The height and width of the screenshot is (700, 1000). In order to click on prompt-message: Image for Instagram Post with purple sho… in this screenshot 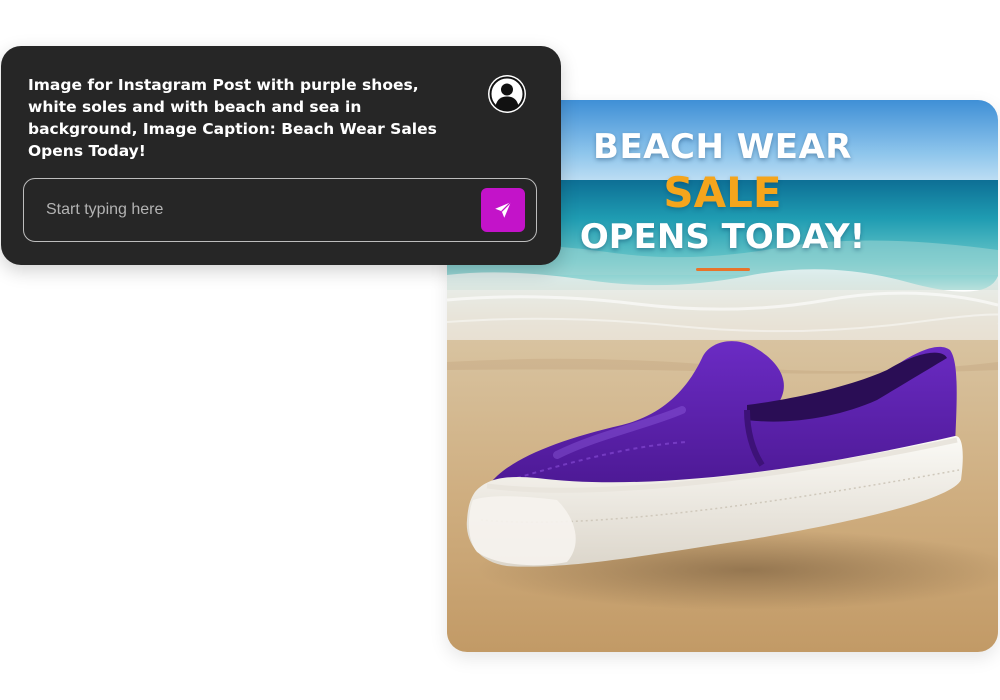, I will do `click(232, 118)`.